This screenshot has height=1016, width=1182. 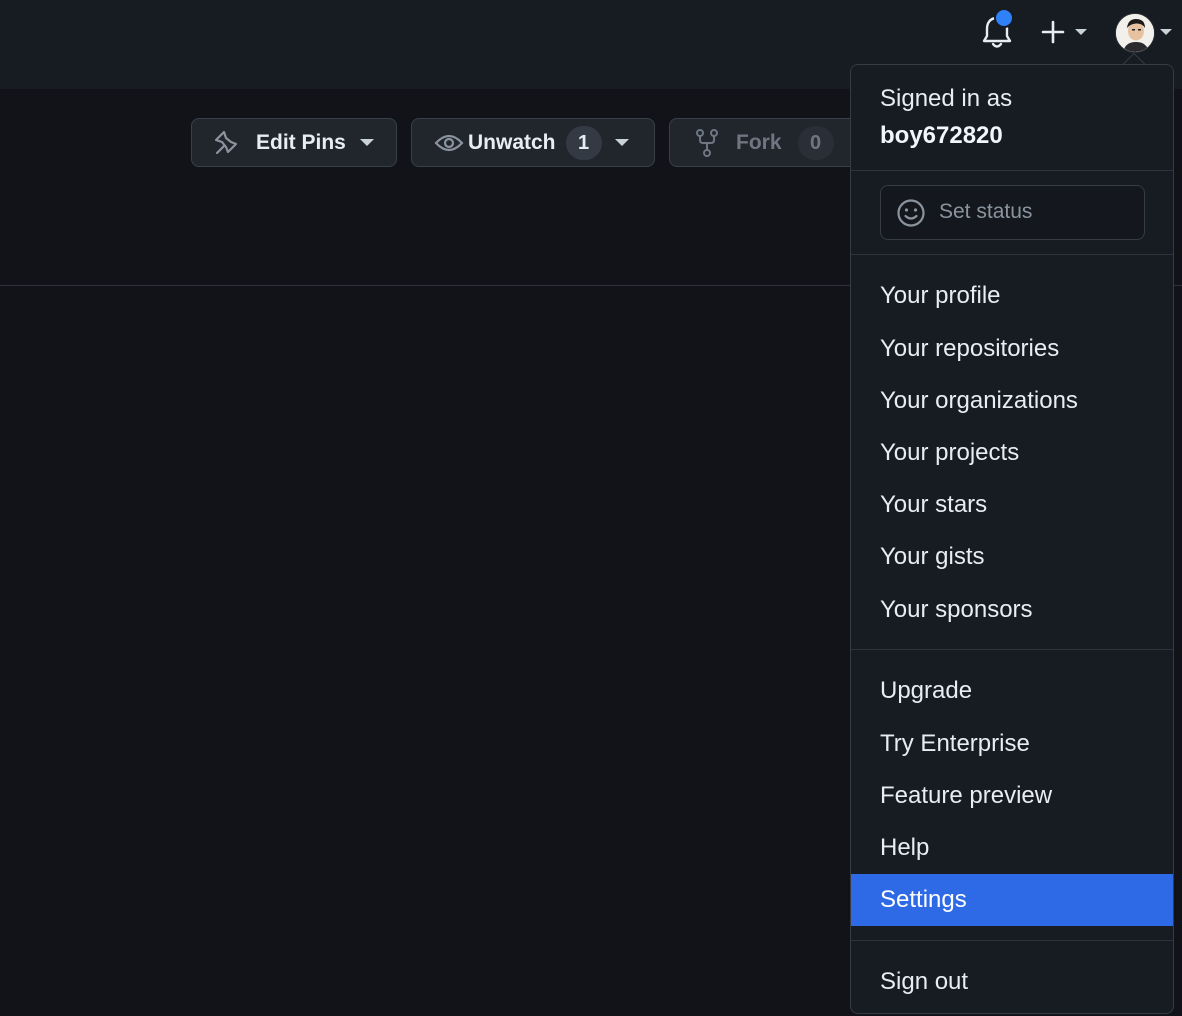 What do you see at coordinates (1012, 848) in the screenshot?
I see `menu-item-help: Help` at bounding box center [1012, 848].